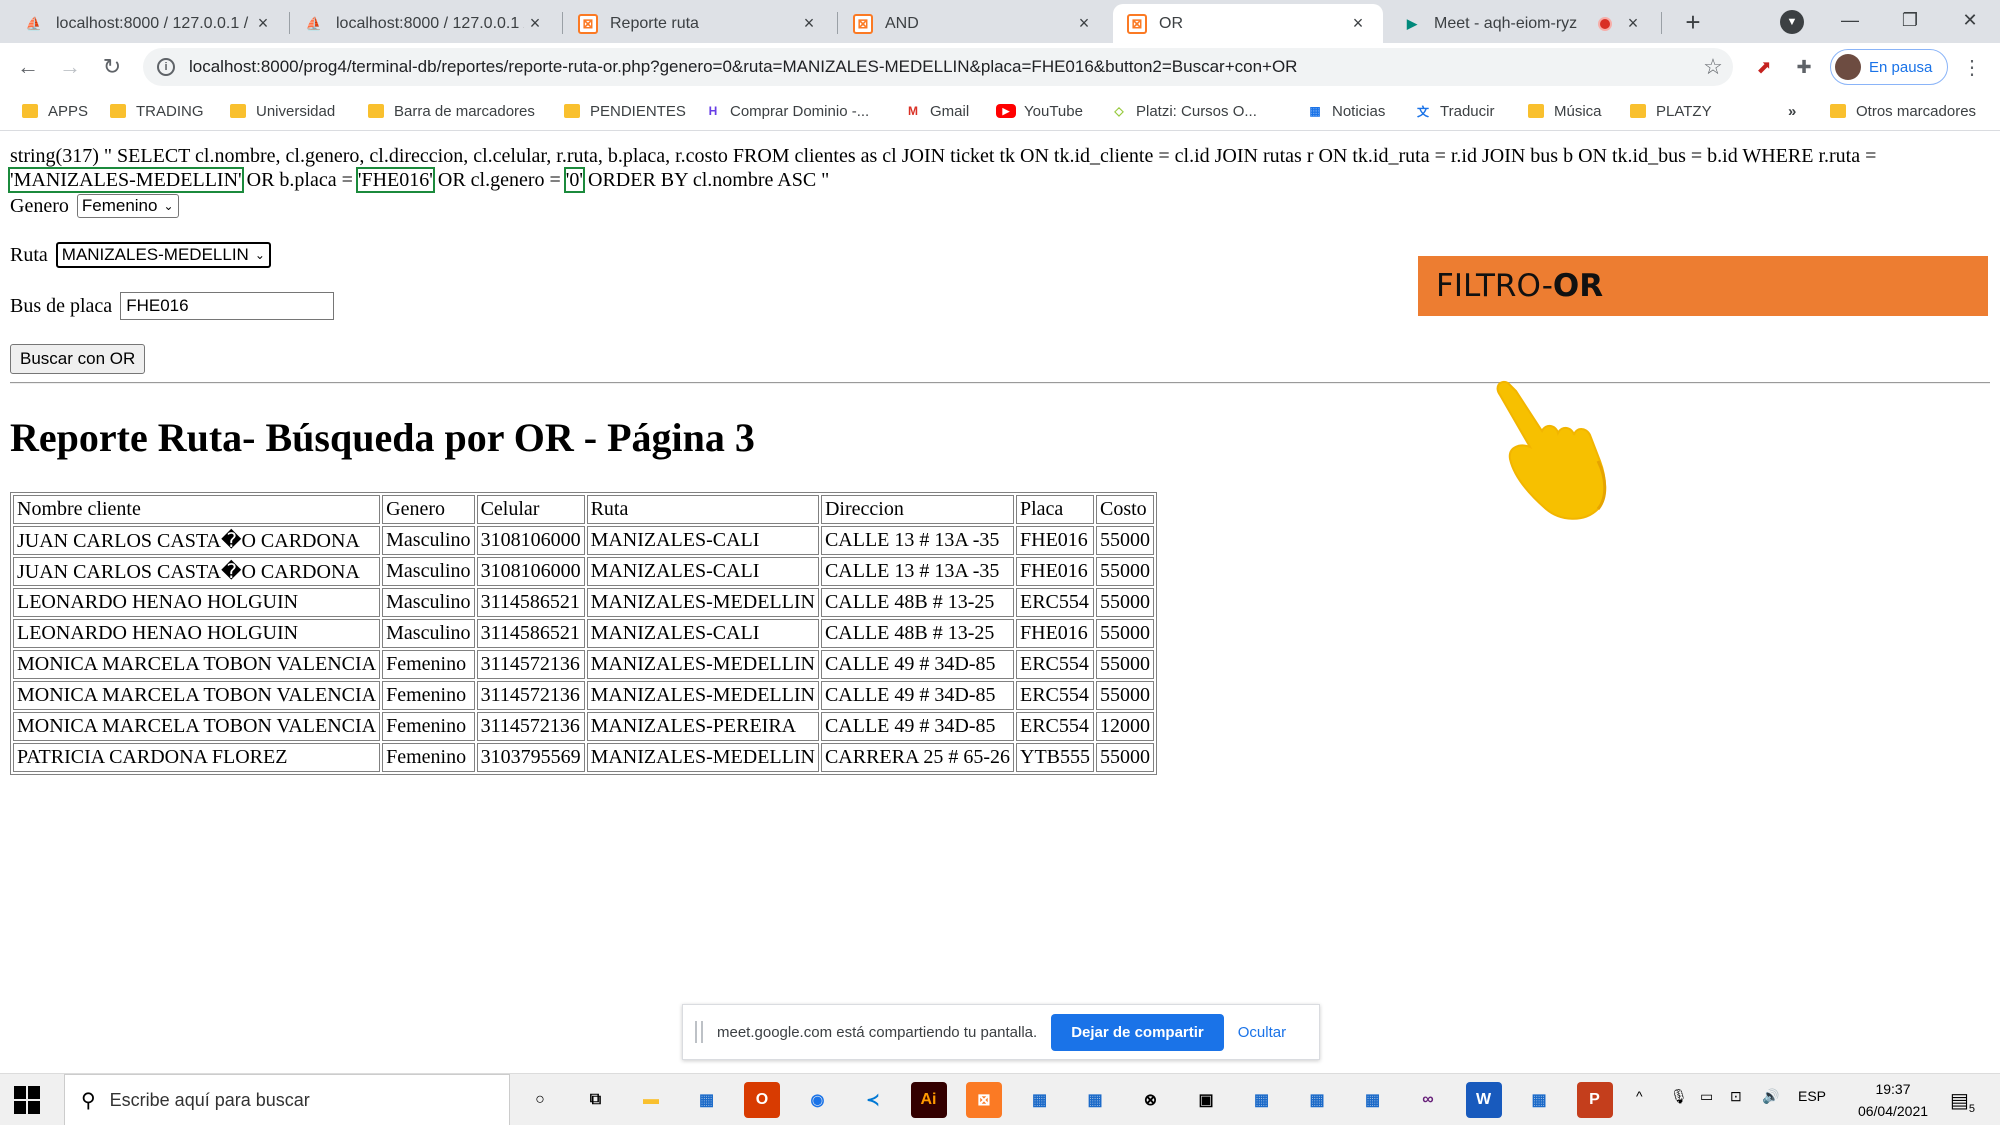  Describe the element at coordinates (287, 1099) in the screenshot. I see `taskbar-search: ⚲ Escribe aquí para buscar` at that location.